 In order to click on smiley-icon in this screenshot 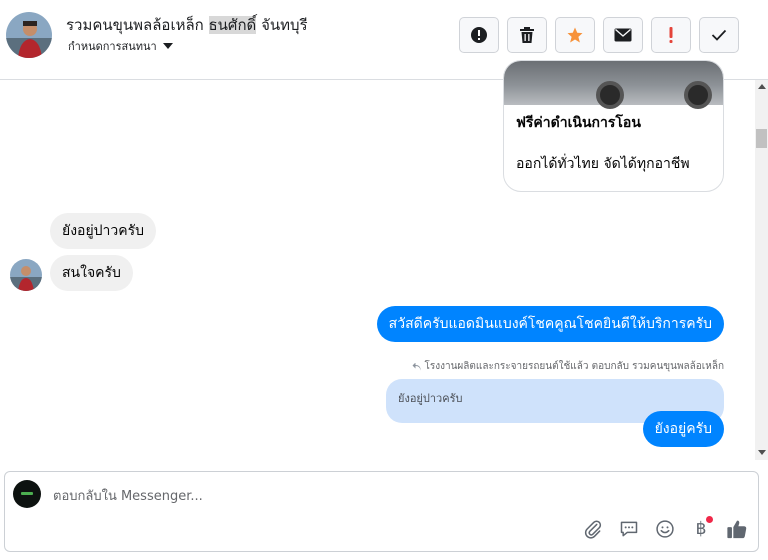, I will do `click(665, 529)`.